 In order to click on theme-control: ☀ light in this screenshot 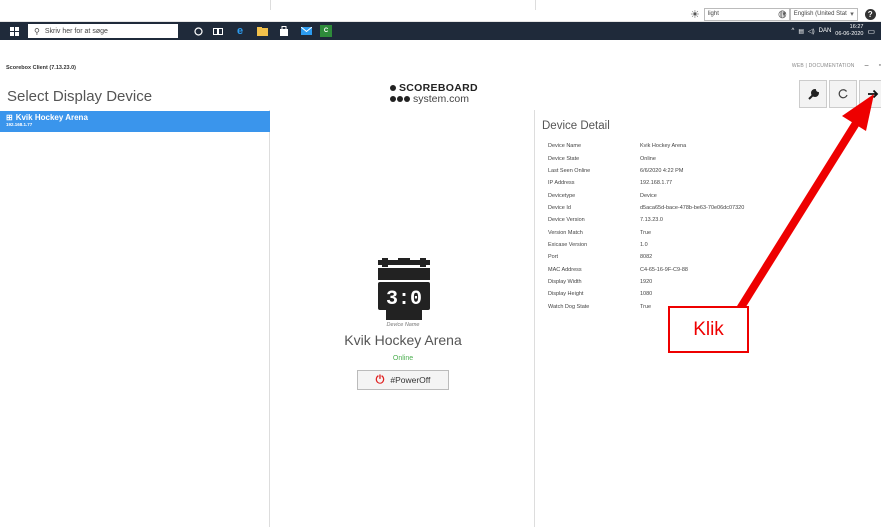, I will do `click(740, 14)`.